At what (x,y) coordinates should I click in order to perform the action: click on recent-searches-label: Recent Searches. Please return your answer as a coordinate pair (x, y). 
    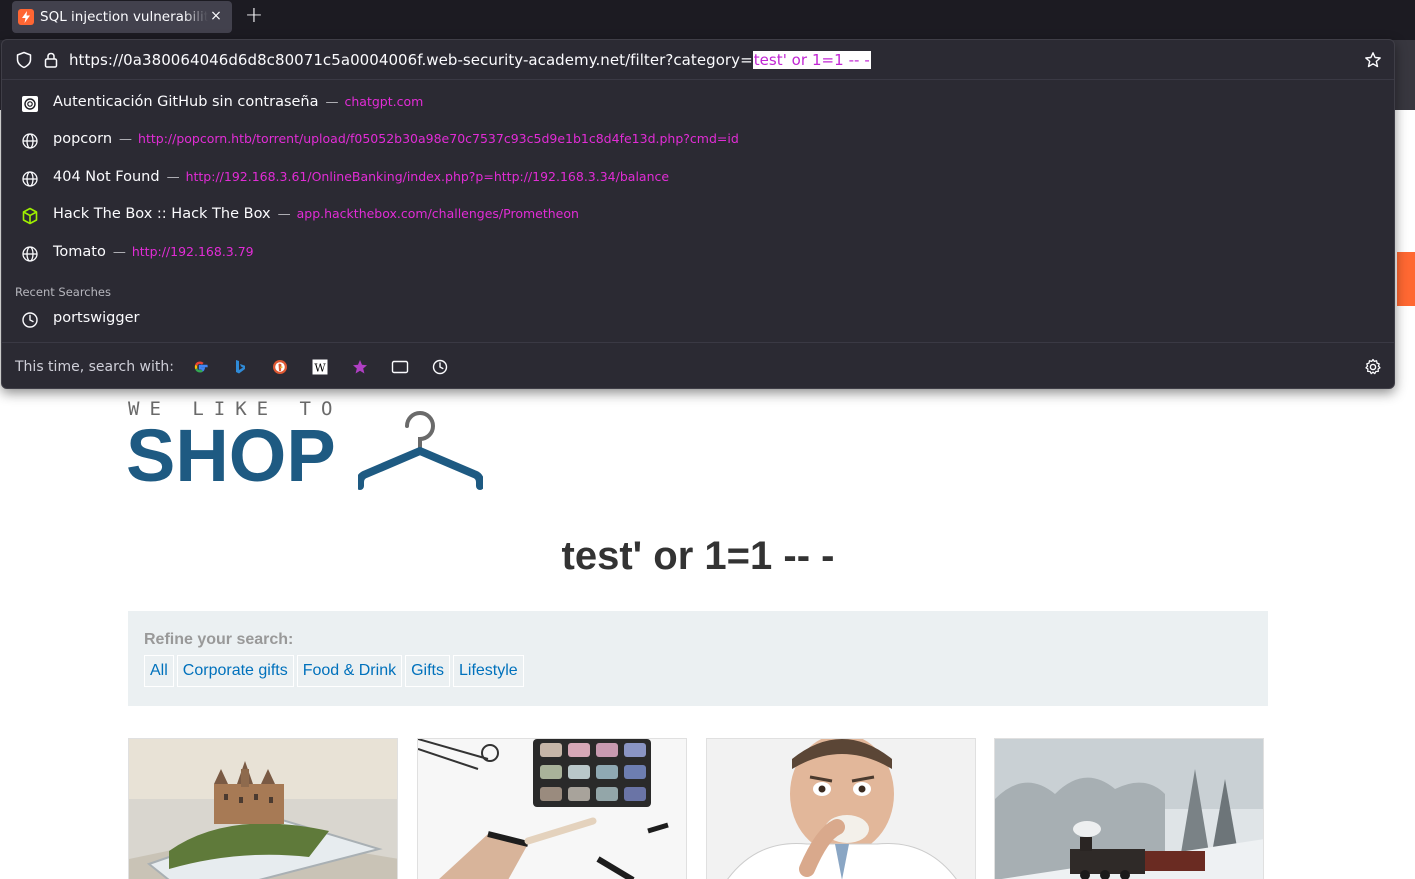
    Looking at the image, I should click on (63, 292).